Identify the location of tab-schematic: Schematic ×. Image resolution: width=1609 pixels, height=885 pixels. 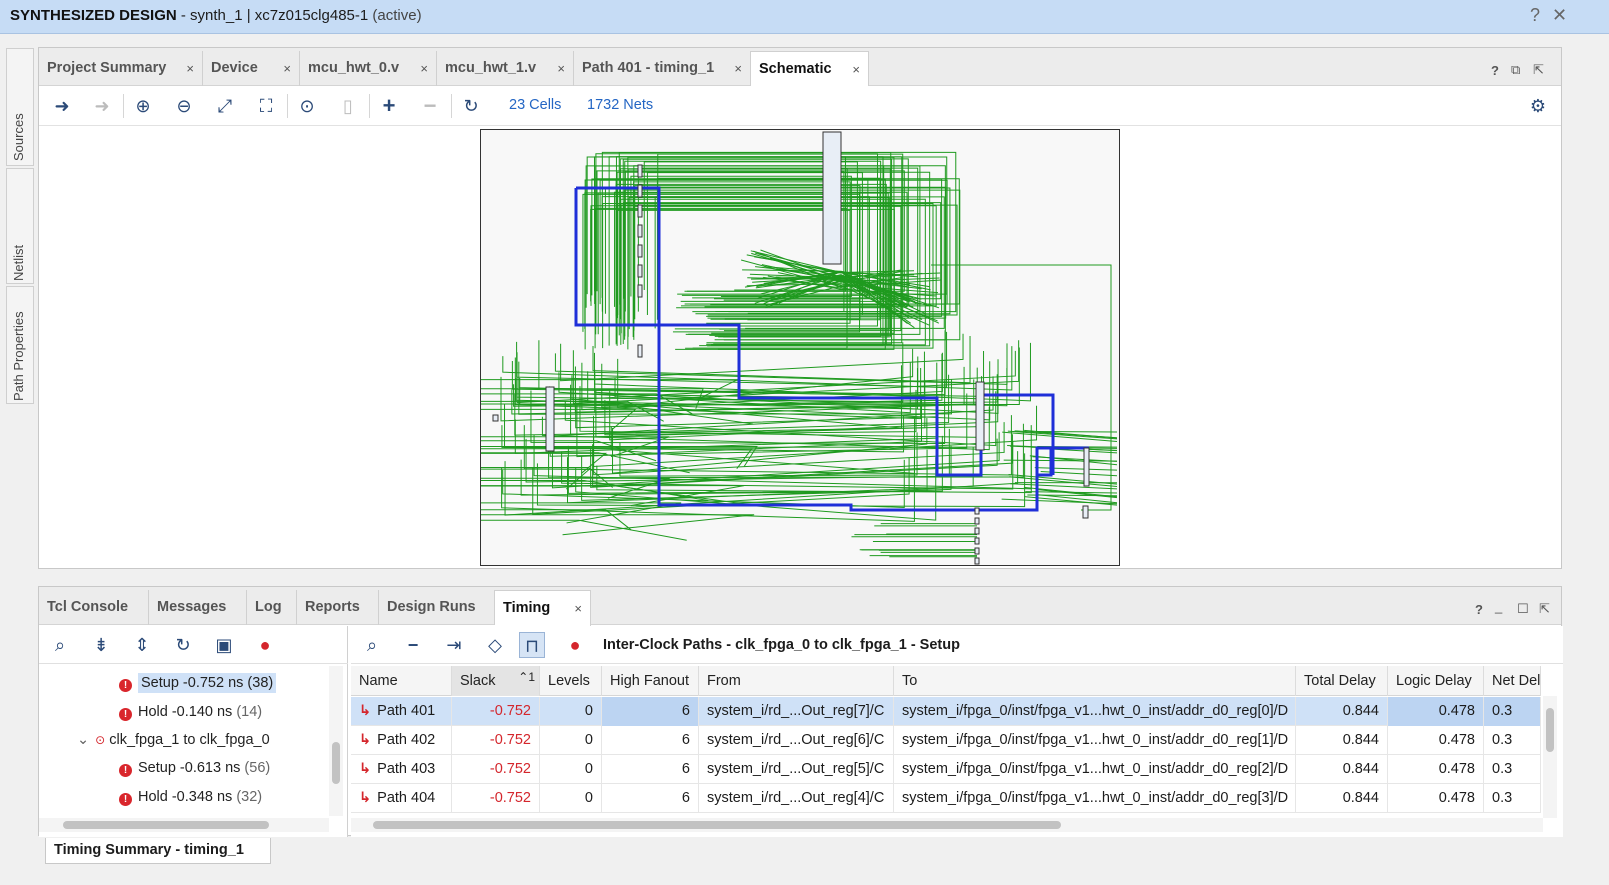
(810, 69).